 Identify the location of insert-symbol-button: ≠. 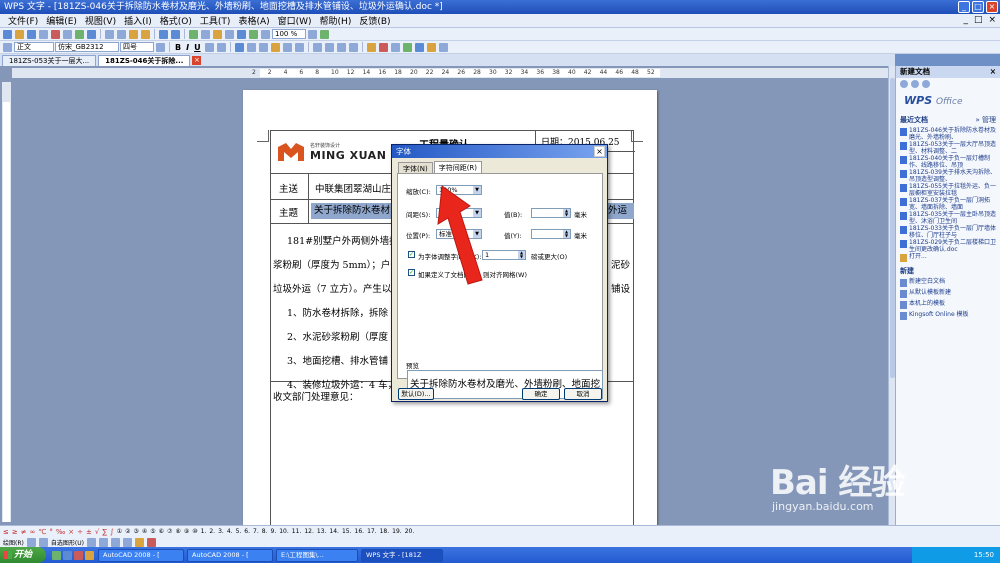
(24, 532).